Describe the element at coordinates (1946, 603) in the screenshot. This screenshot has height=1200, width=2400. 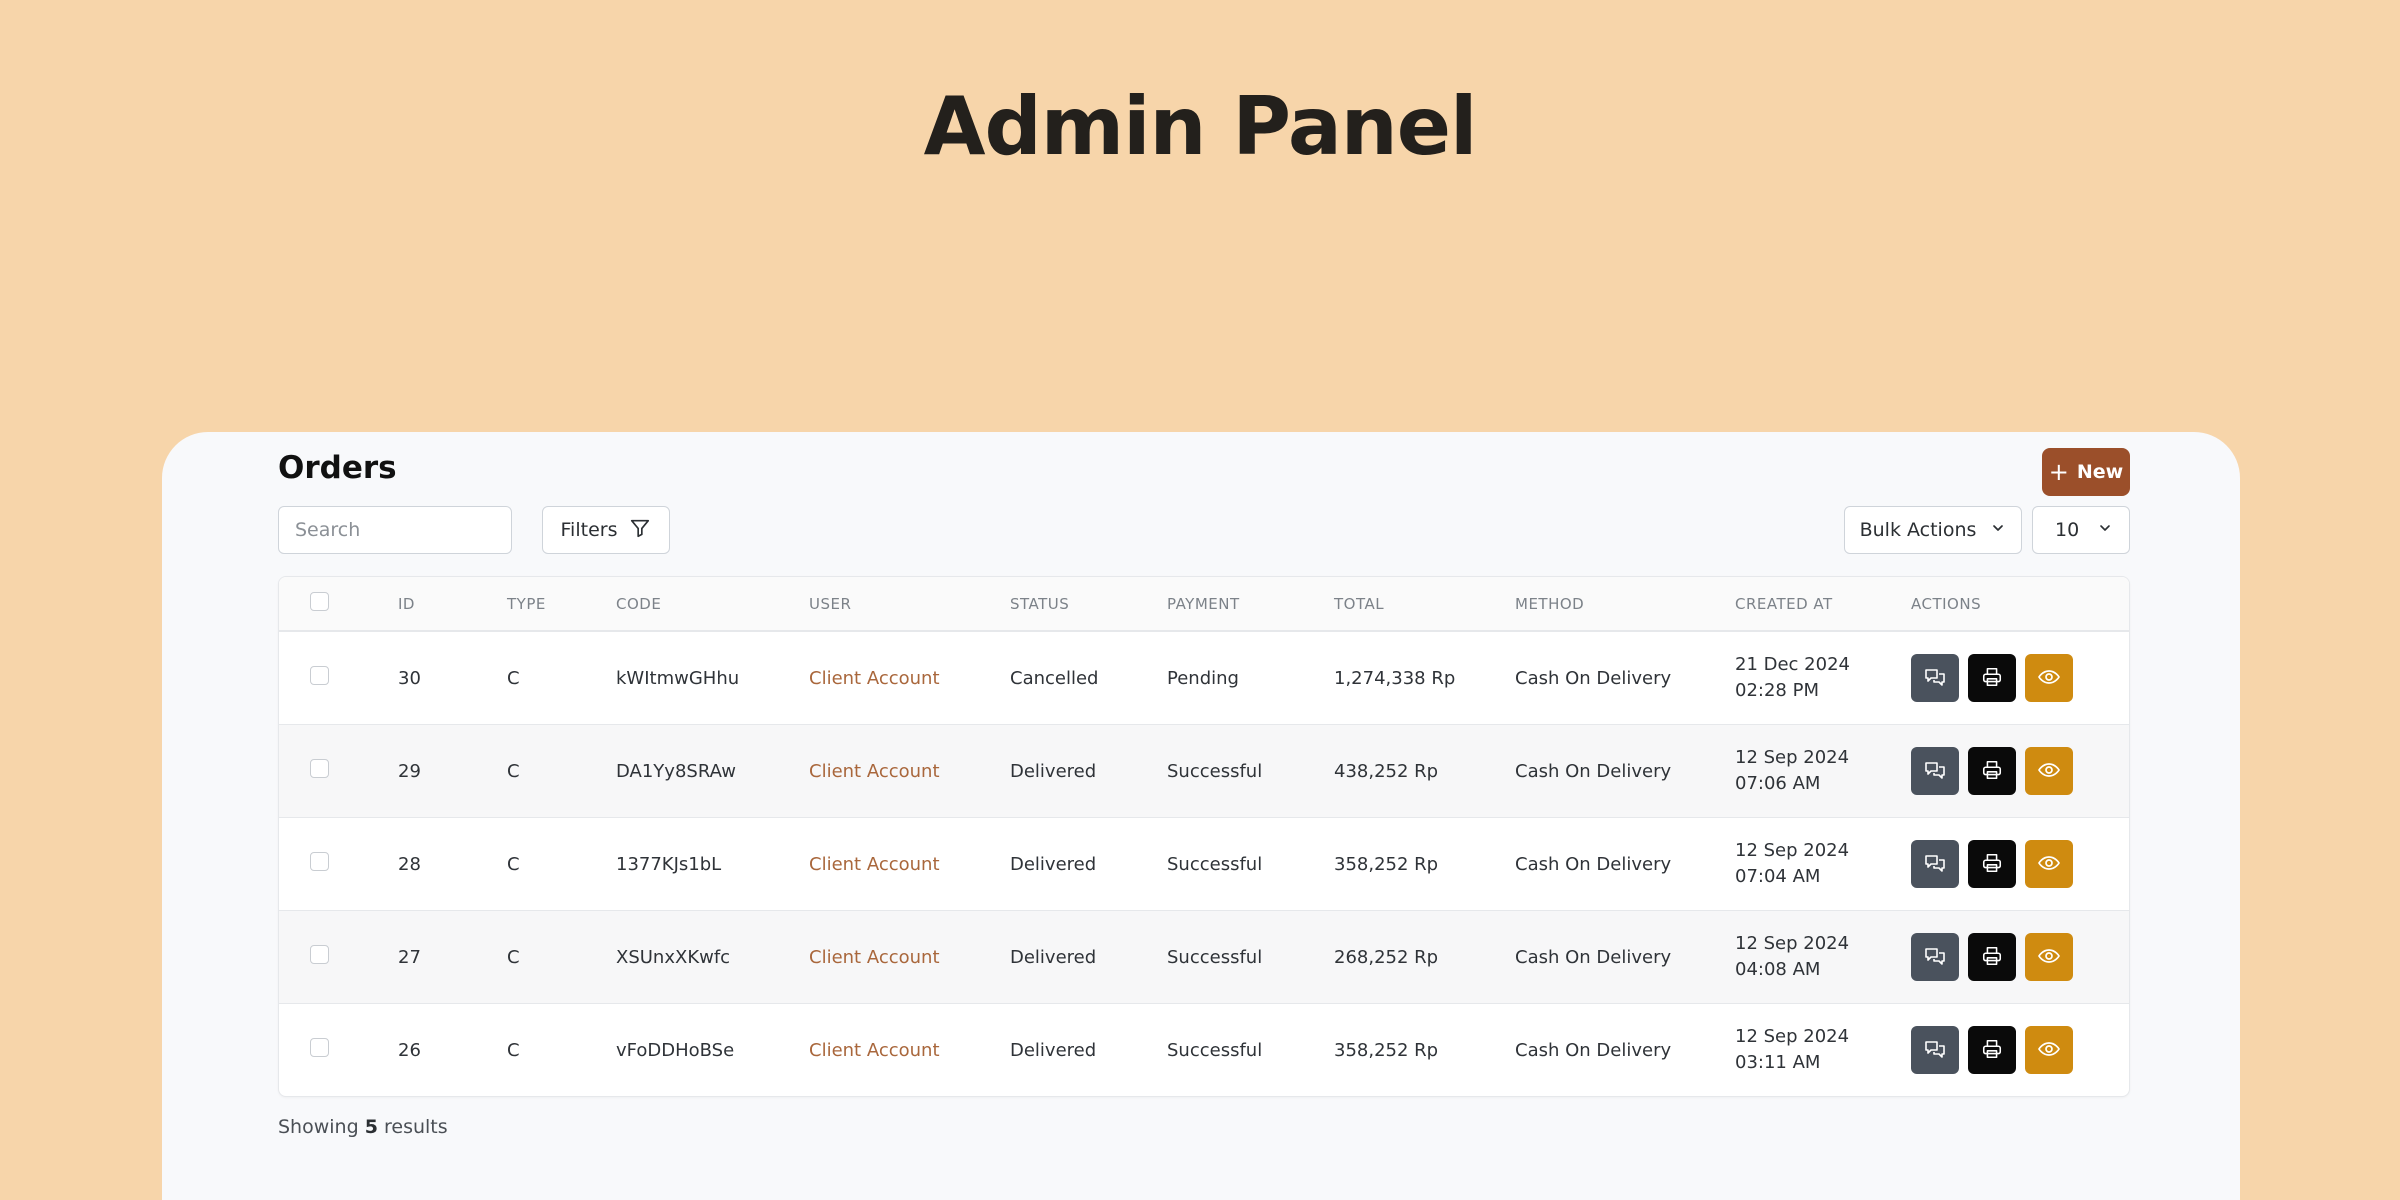
I see `header-actions: ACTIONS` at that location.